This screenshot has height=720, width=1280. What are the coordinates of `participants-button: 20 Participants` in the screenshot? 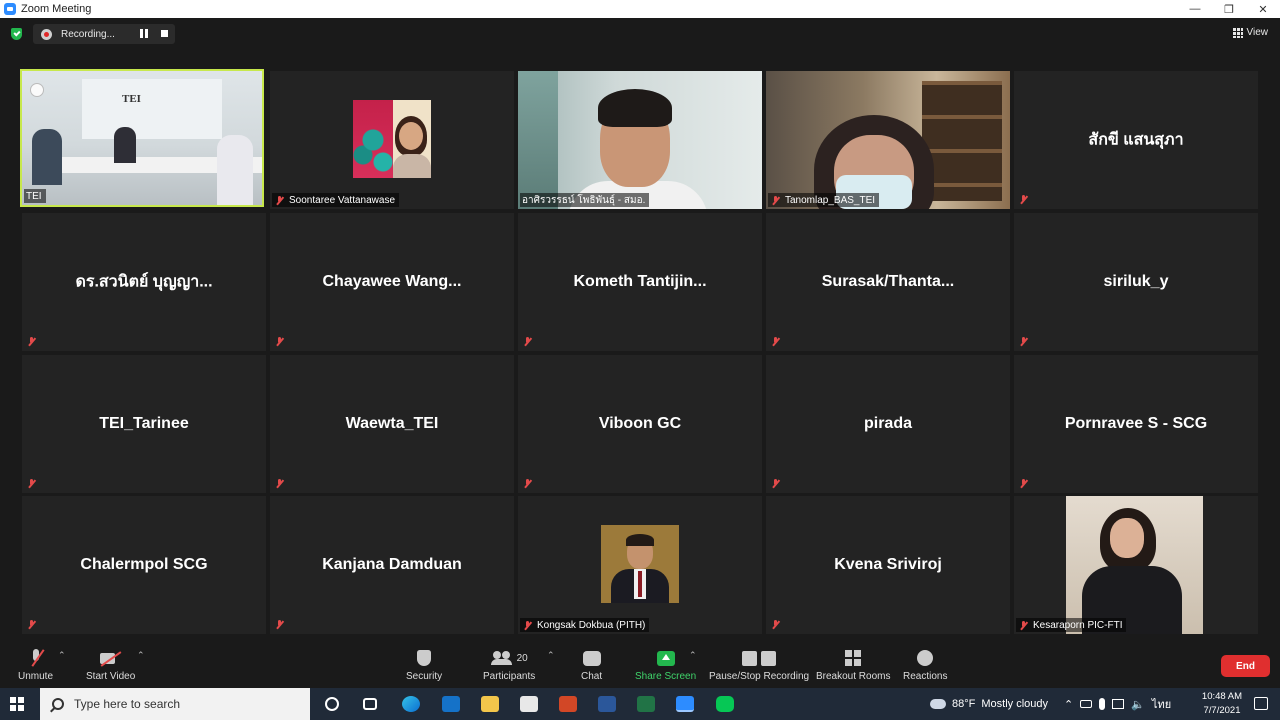 It's located at (509, 664).